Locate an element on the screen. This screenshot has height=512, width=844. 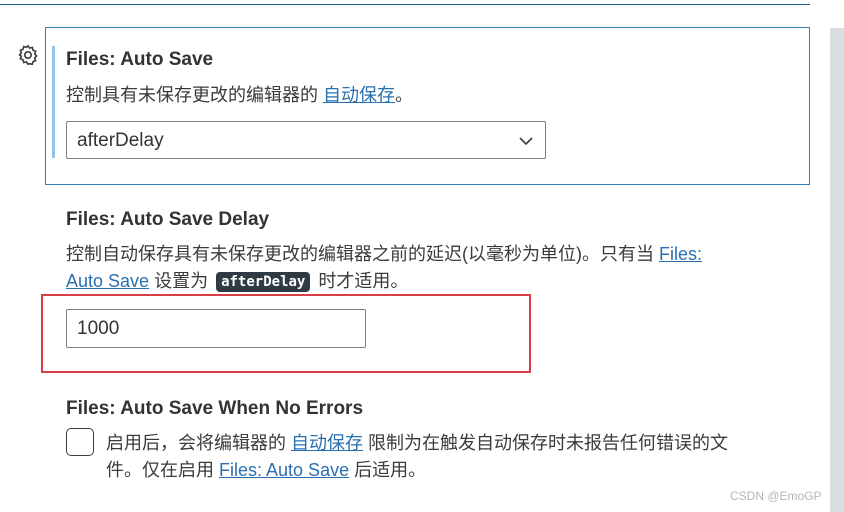
setting-desc-auto-save: 控制具有未保存更改的编辑器的 自动保存。 is located at coordinates (239, 95).